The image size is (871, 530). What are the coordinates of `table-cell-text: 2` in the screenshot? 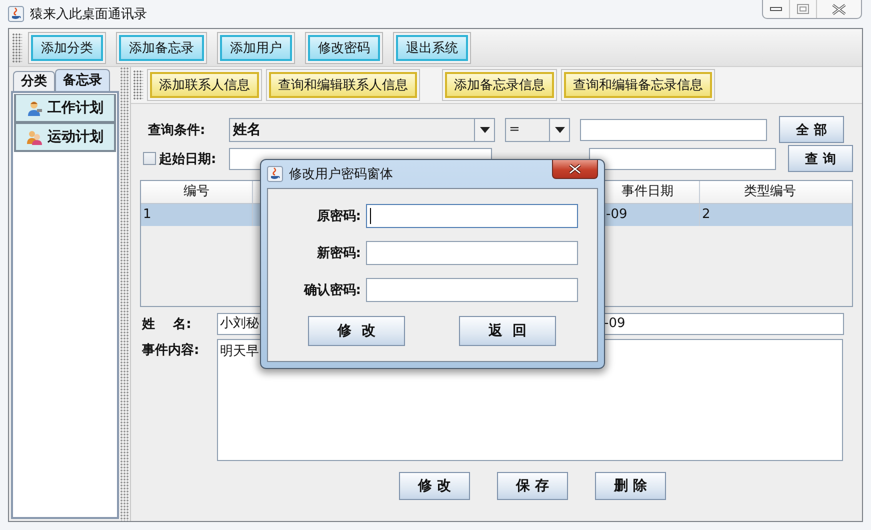 It's located at (706, 215).